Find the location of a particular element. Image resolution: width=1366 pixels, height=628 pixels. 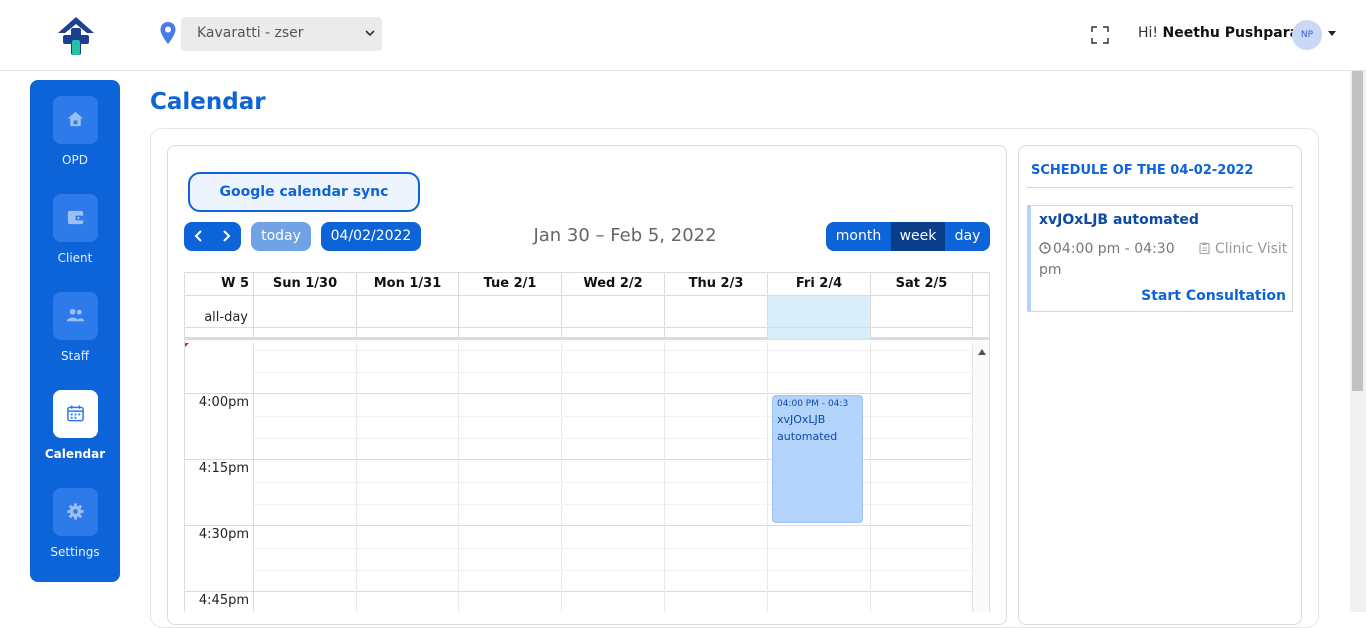

day-header-thu: Thu 2/3 is located at coordinates (715, 284).